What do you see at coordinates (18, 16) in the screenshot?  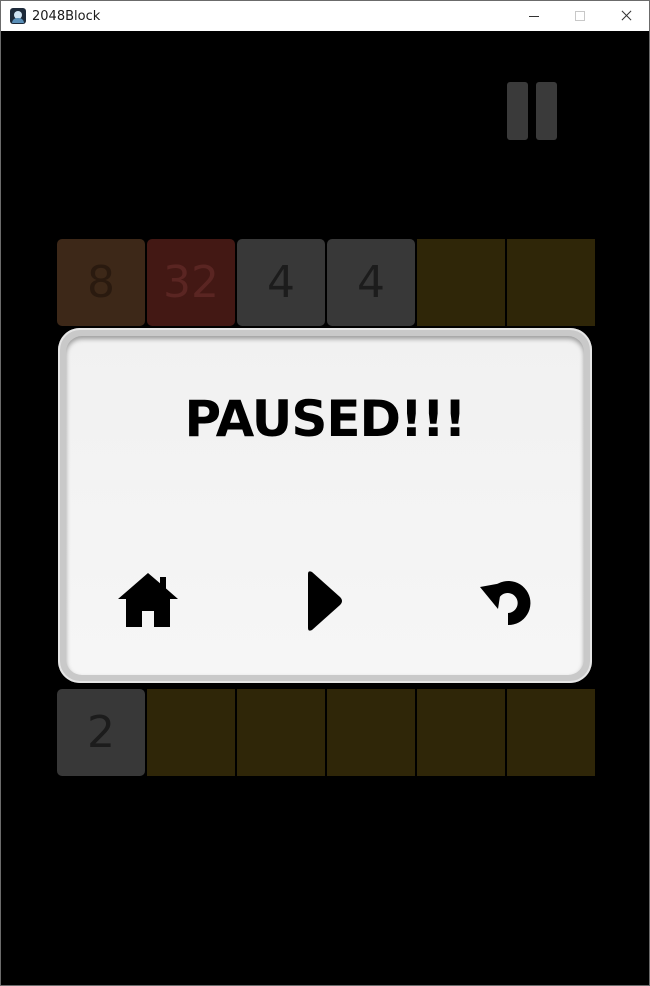 I see `app-icon` at bounding box center [18, 16].